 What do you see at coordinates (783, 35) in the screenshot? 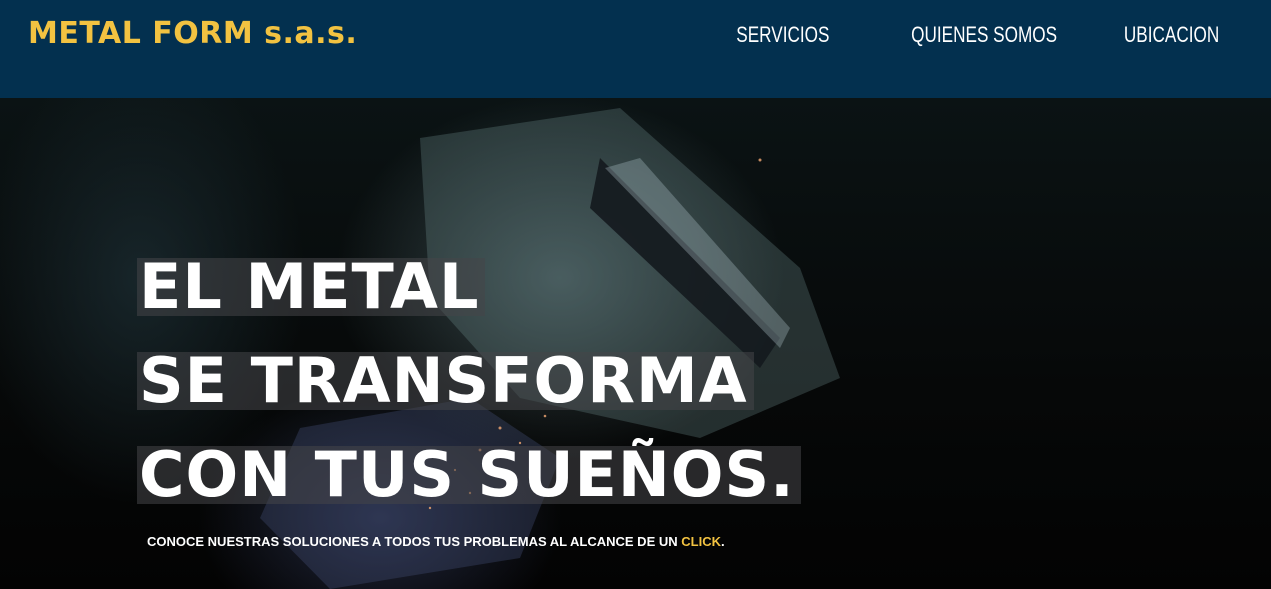
I see `nav-link-servicios: SERVICIOS` at bounding box center [783, 35].